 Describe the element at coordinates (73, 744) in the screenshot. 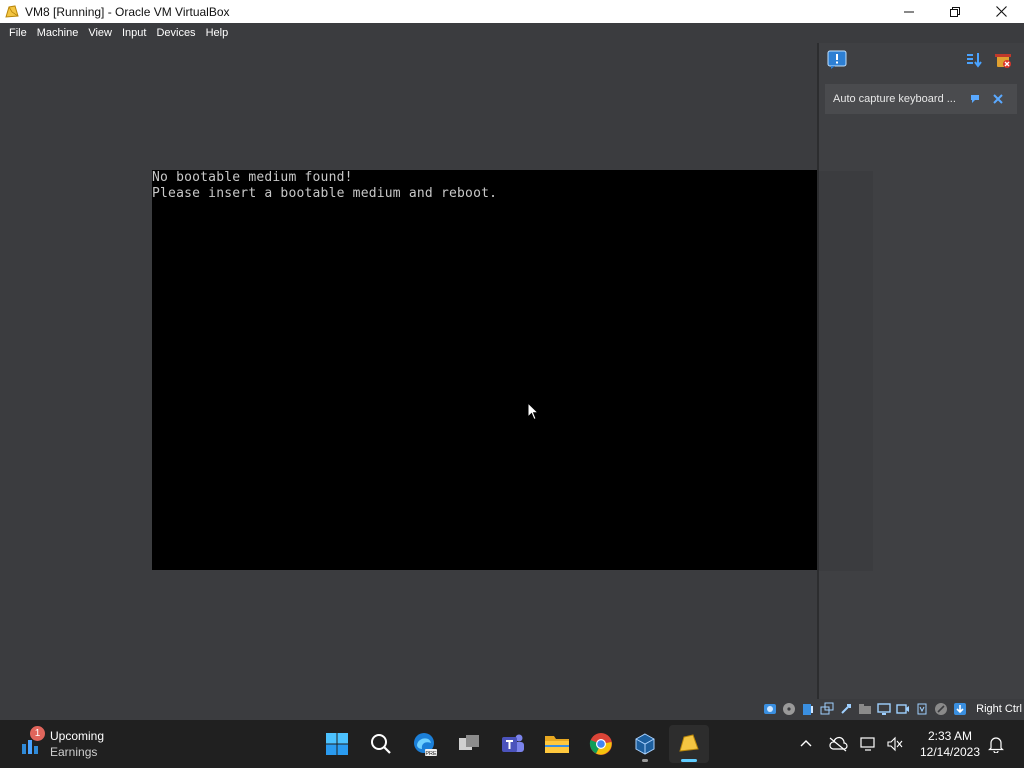

I see `widgets-button: 1 Upcoming Earnings` at that location.